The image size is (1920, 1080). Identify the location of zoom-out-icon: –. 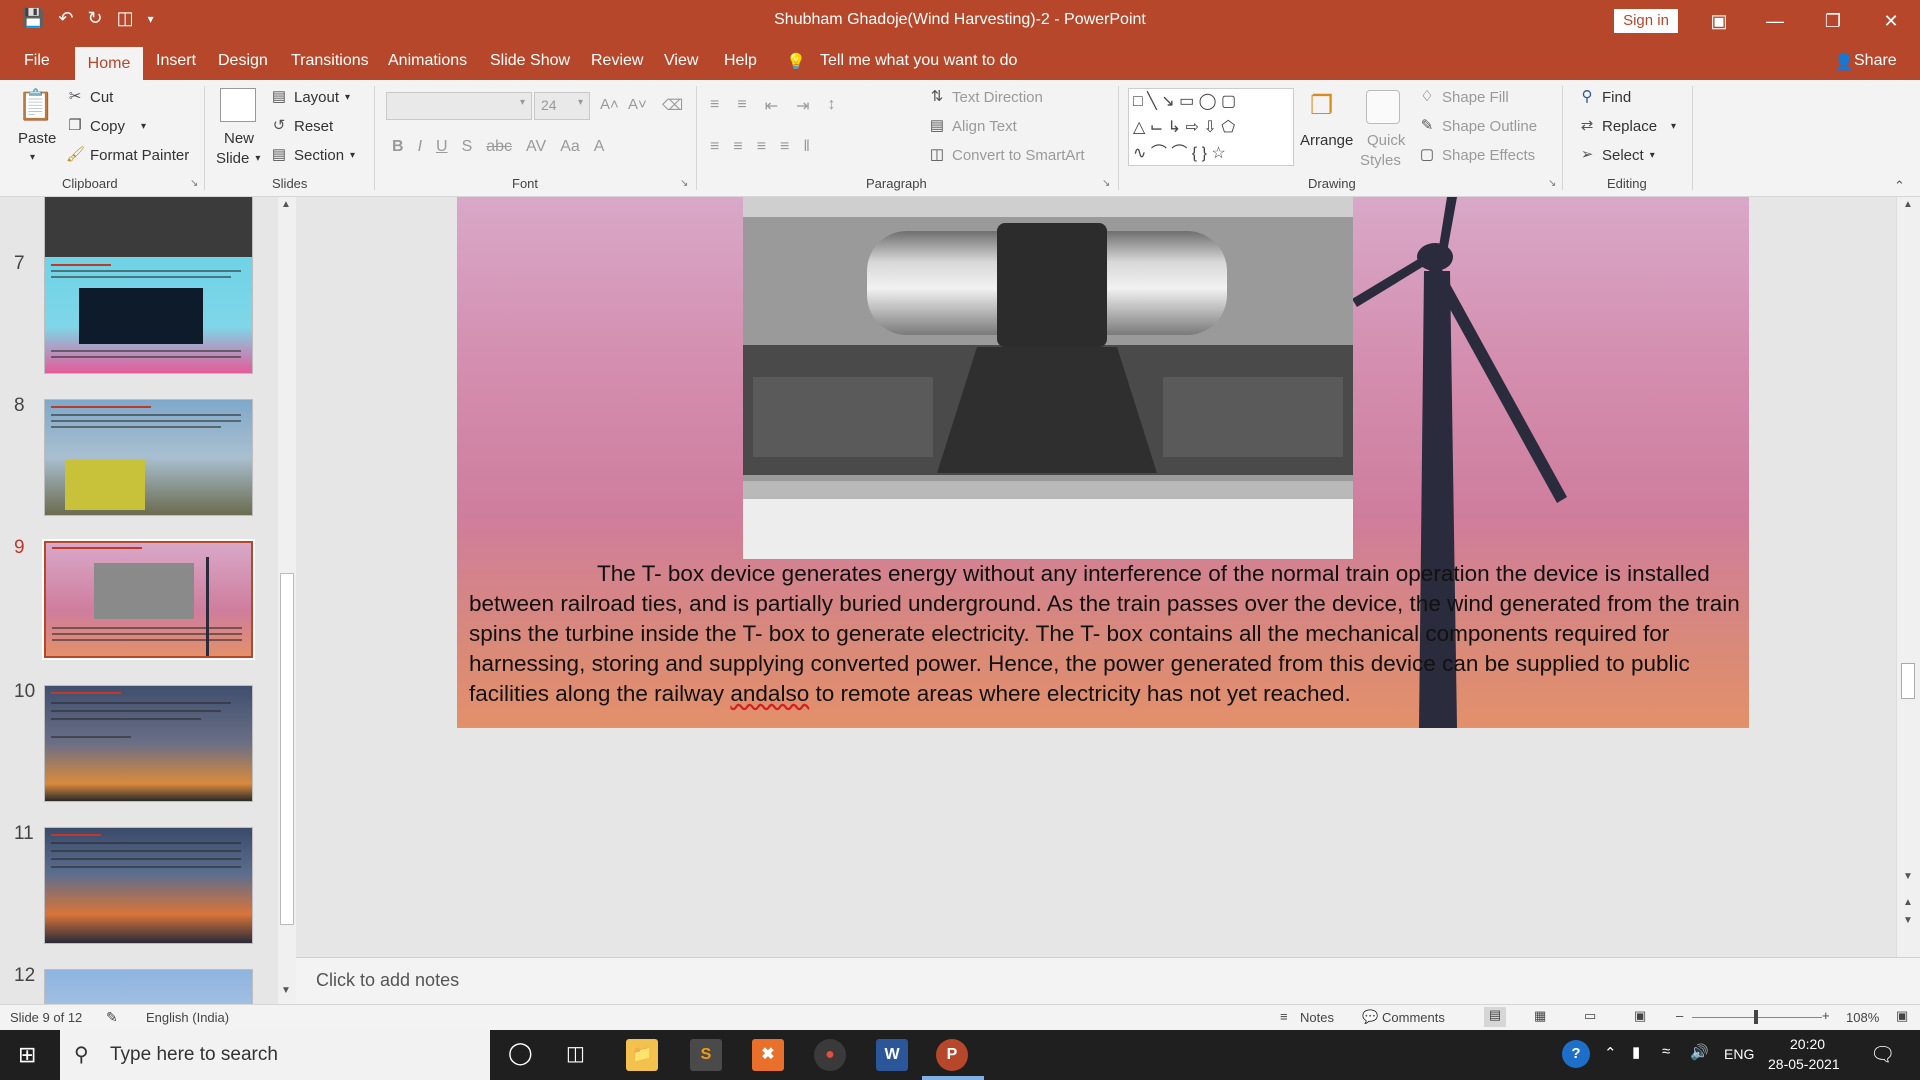
(1679, 1015).